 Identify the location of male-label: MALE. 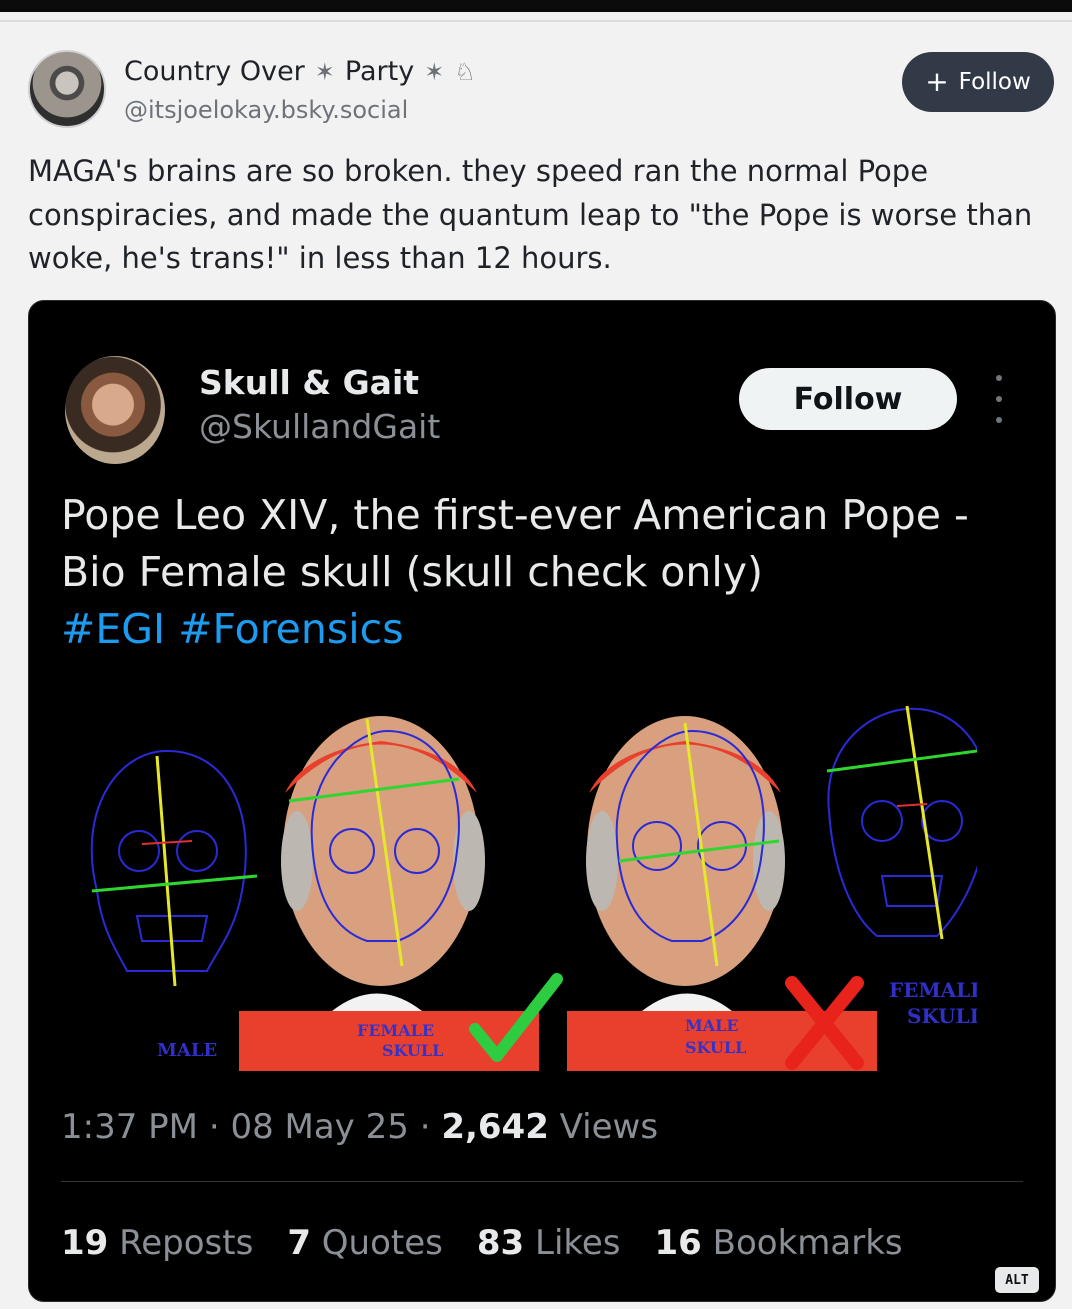
(187, 1050).